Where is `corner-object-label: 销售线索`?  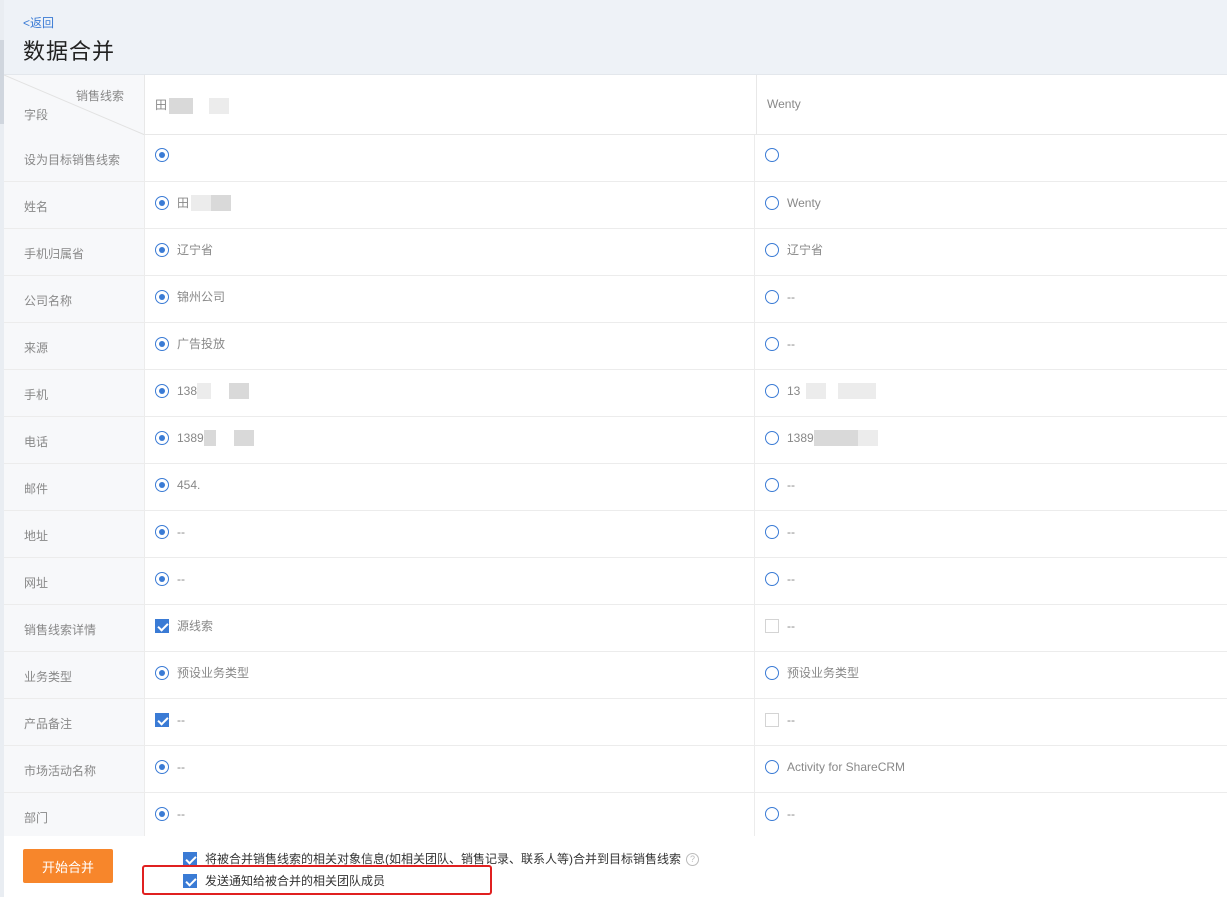 corner-object-label: 销售线索 is located at coordinates (99, 96).